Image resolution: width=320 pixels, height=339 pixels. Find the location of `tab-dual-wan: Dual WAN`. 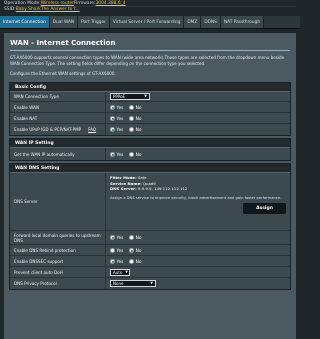

tab-dual-wan: Dual WAN is located at coordinates (64, 22).